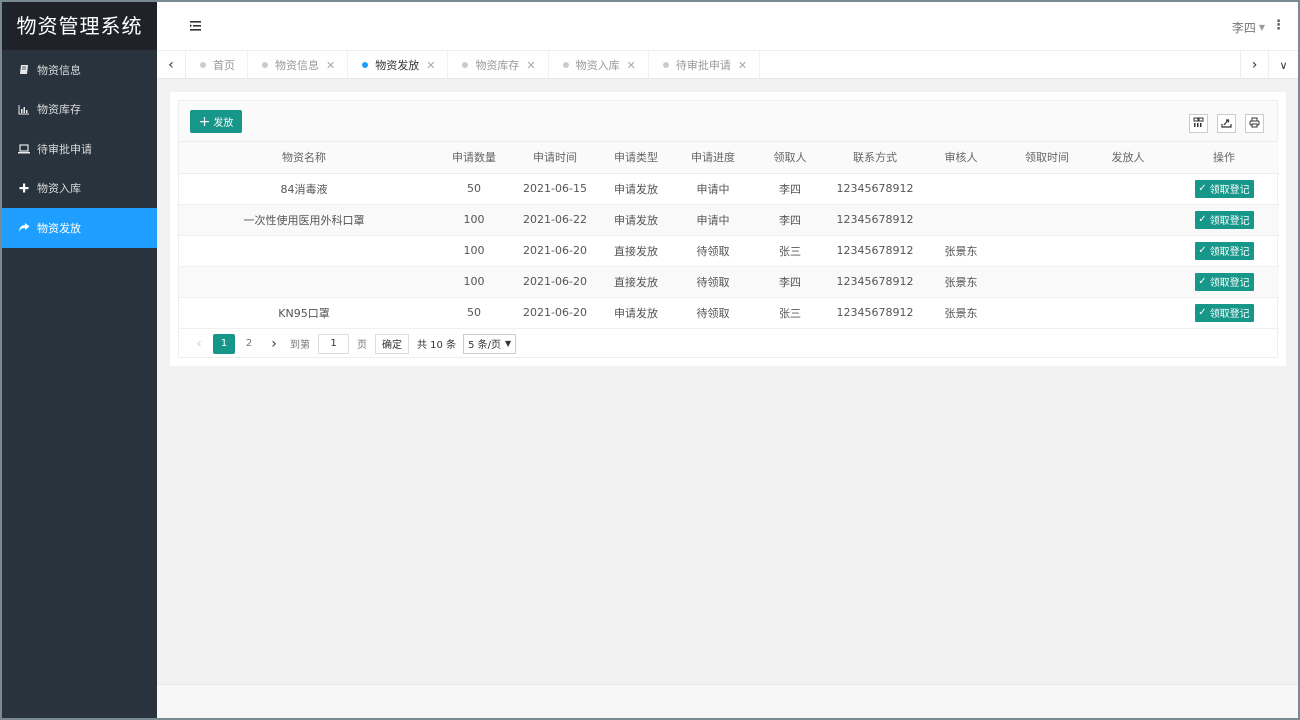 This screenshot has height=720, width=1300. What do you see at coordinates (224, 65) in the screenshot?
I see `tab-label: 首页` at bounding box center [224, 65].